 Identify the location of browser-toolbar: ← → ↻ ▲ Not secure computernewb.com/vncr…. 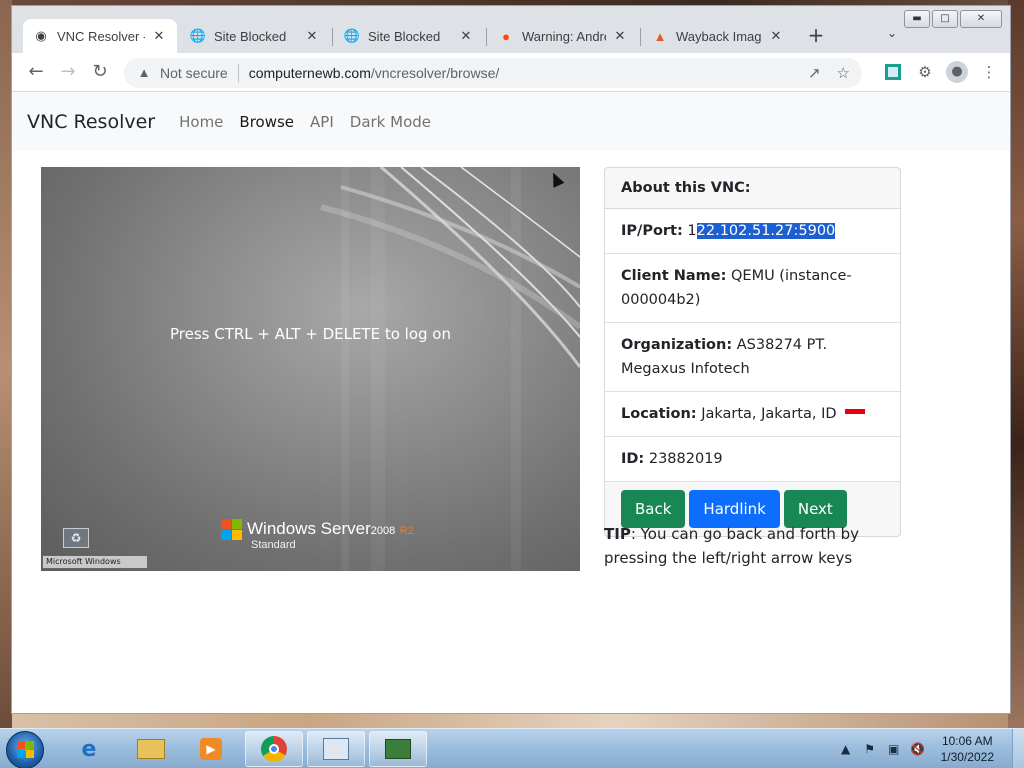
(511, 72).